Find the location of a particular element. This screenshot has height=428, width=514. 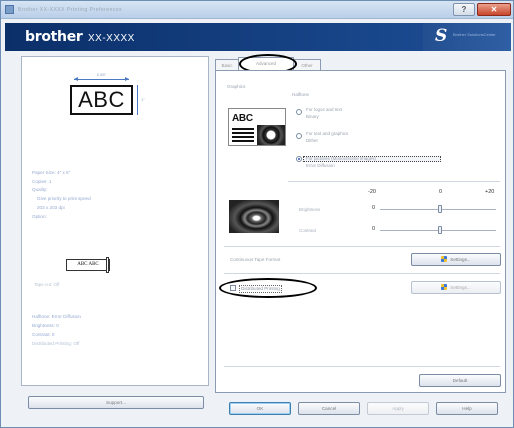

title-bar: Brother XX-XXXX Printing Preferences ? ✕ is located at coordinates (257, 10).